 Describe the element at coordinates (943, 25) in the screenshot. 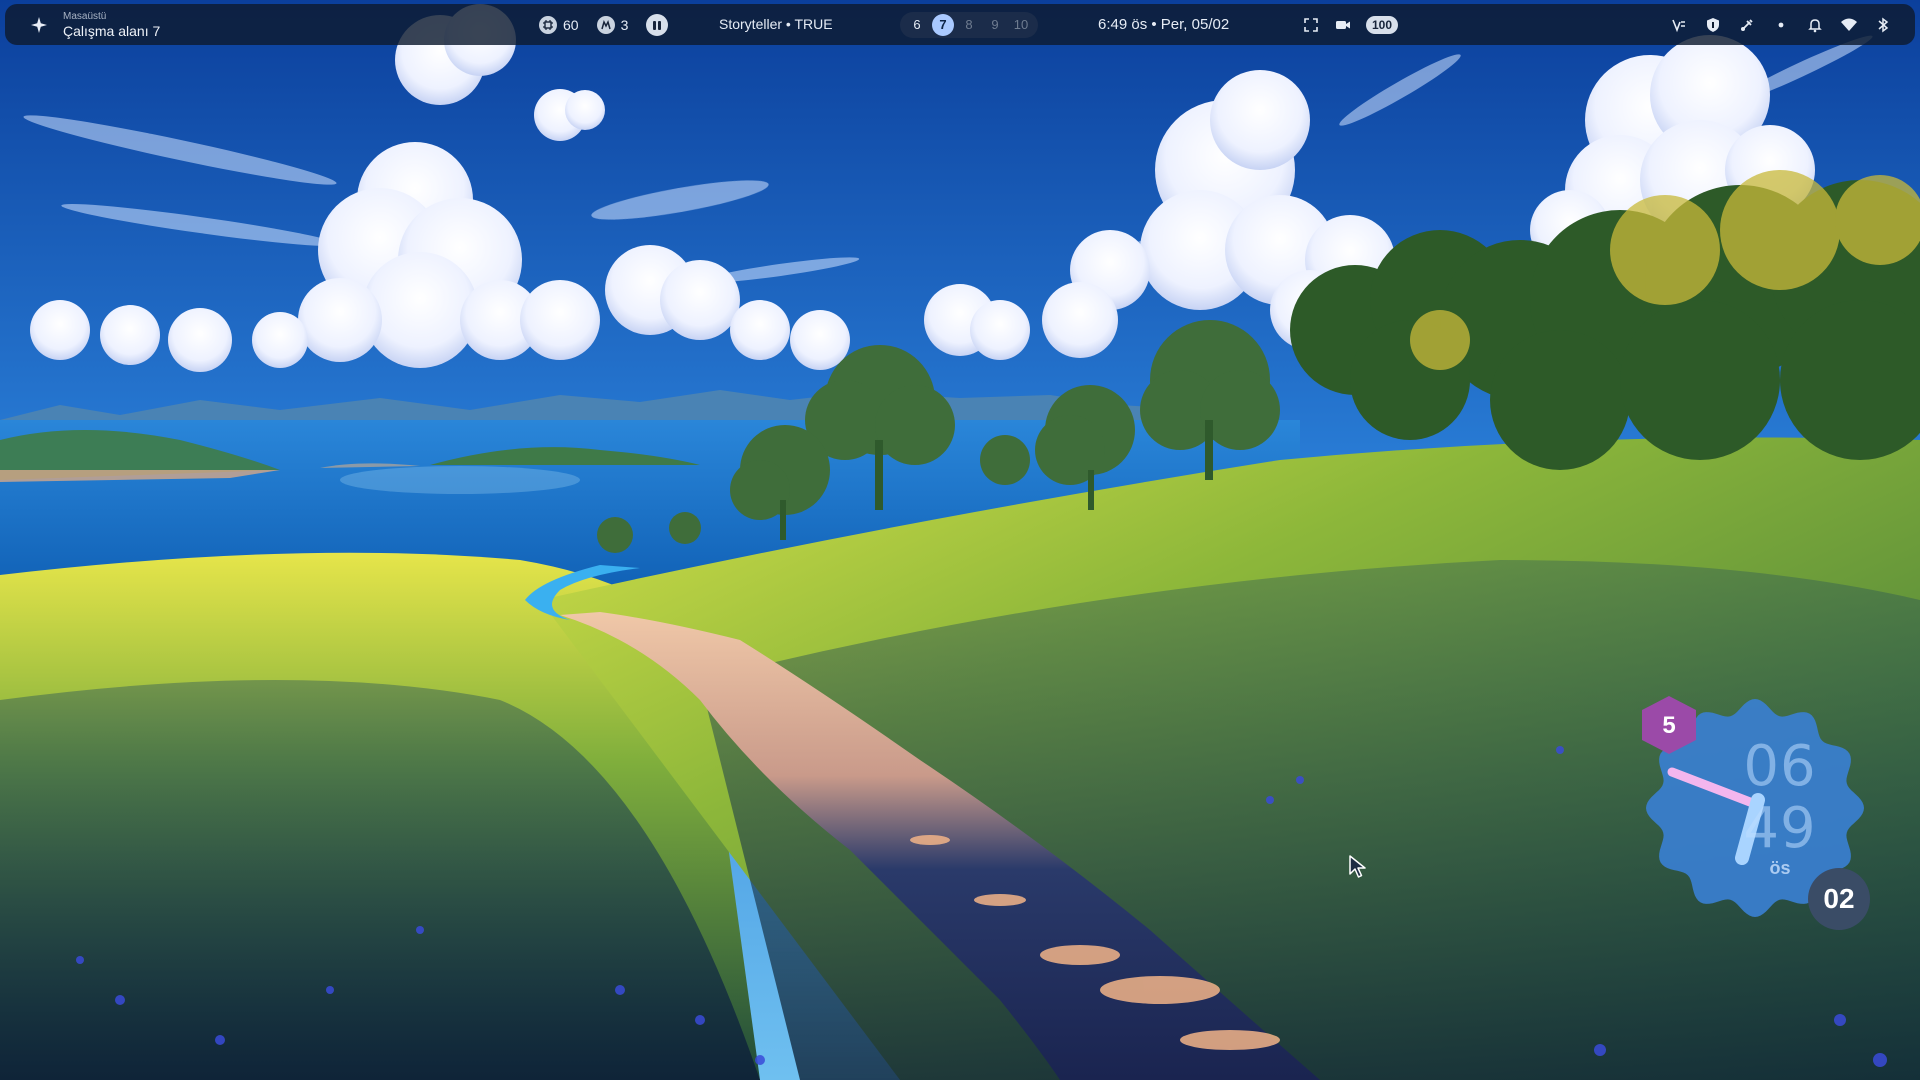

I see `workspace-button-7: 7` at that location.